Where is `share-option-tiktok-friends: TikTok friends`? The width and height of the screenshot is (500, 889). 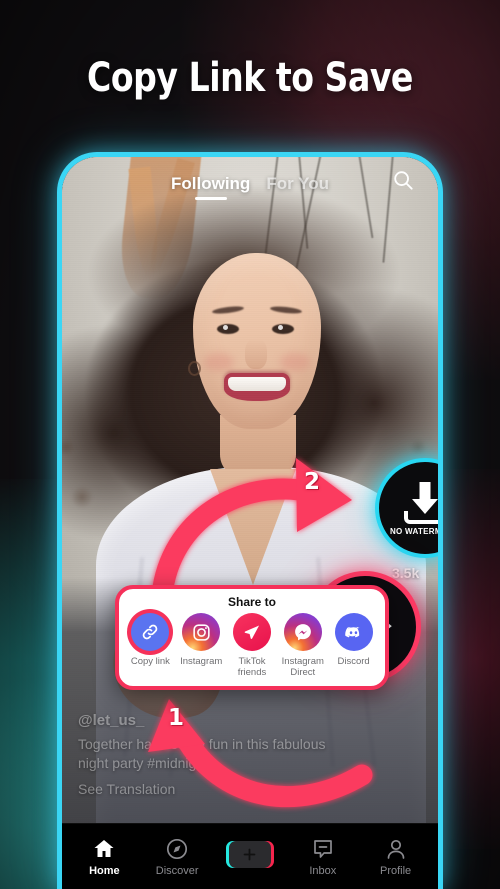
share-option-tiktok-friends: TikTok friends is located at coordinates (252, 645).